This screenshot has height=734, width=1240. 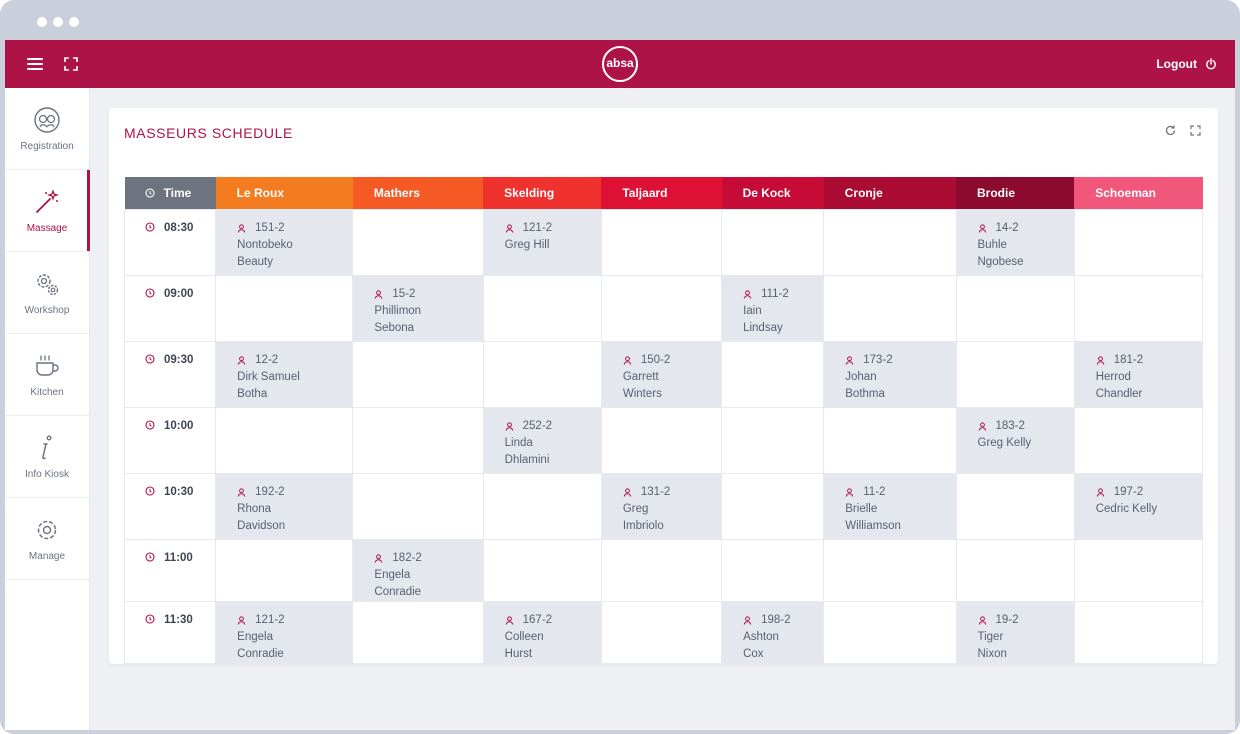 I want to click on booking-id-line: 131-2, so click(x=672, y=492).